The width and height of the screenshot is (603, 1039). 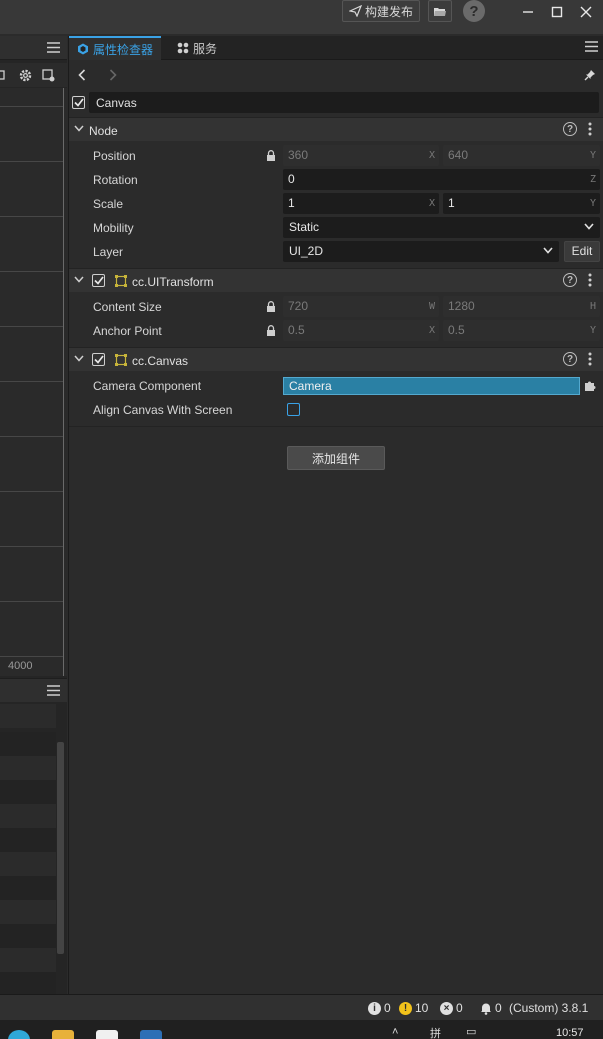 I want to click on close-button, so click(x=586, y=12).